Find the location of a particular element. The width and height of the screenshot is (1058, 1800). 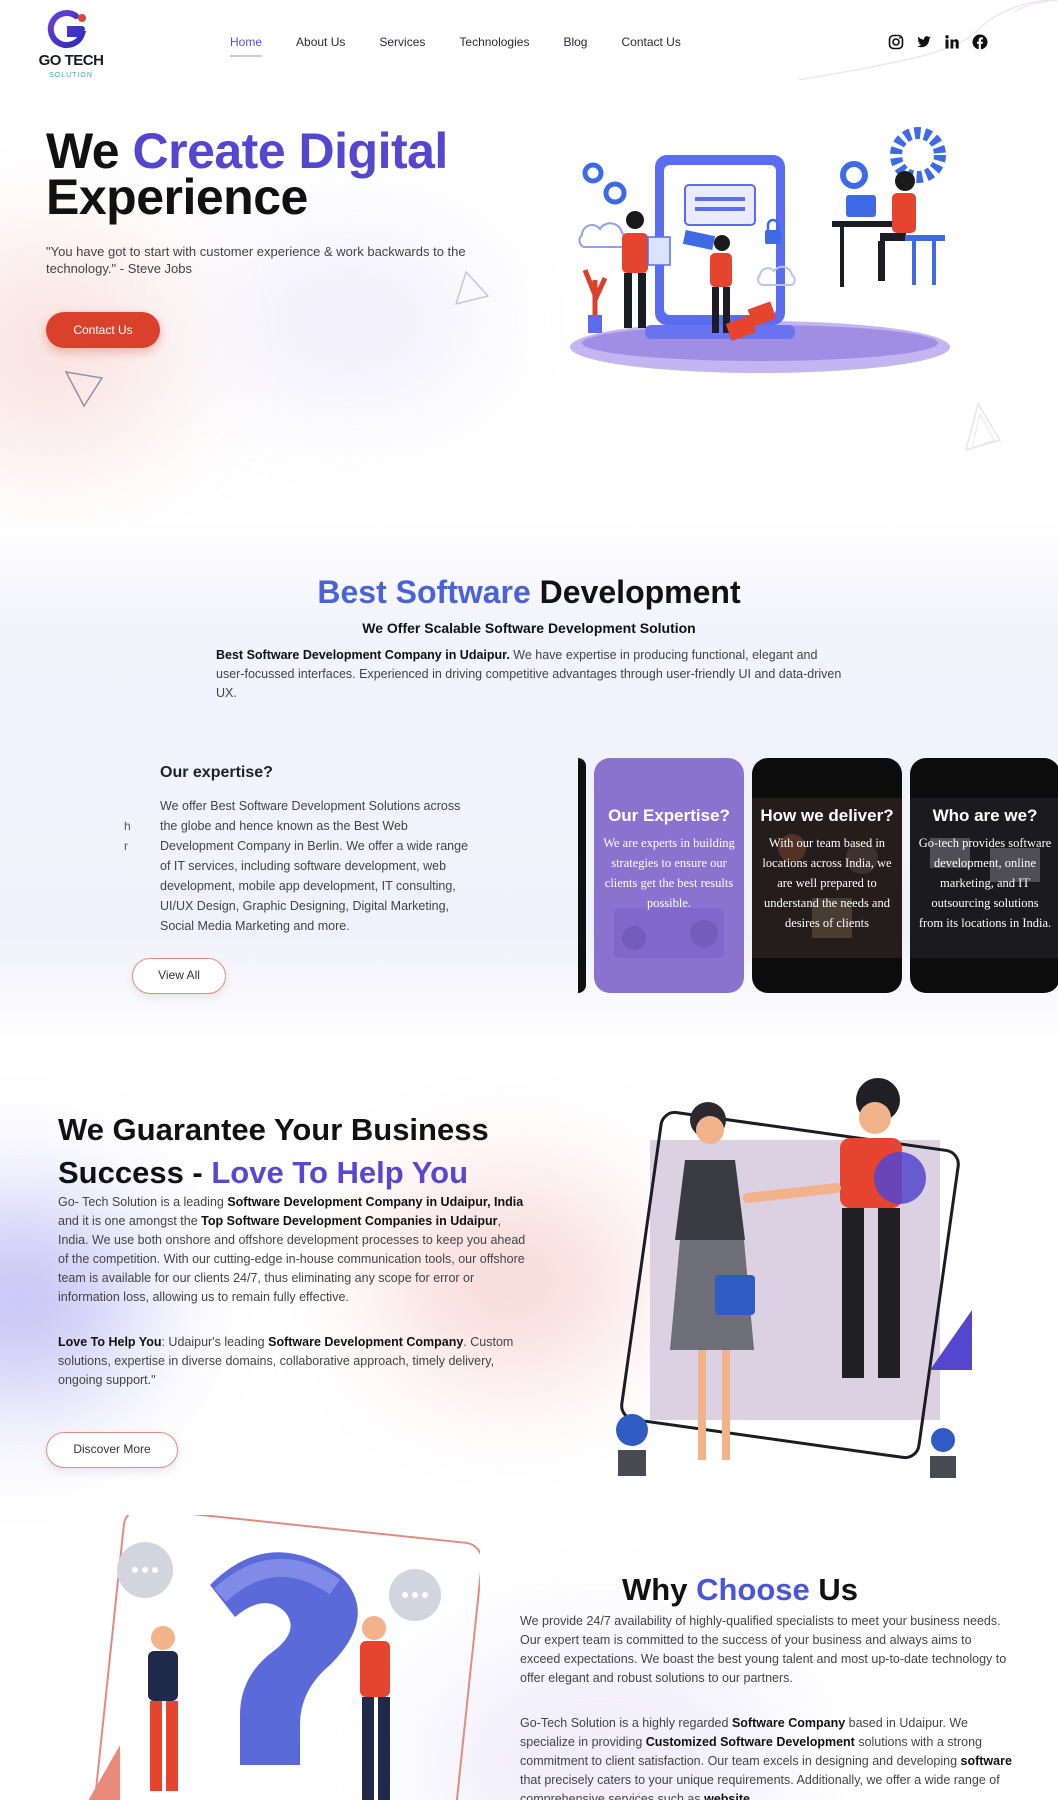

expertise-ghost-text: h r is located at coordinates (127, 836).